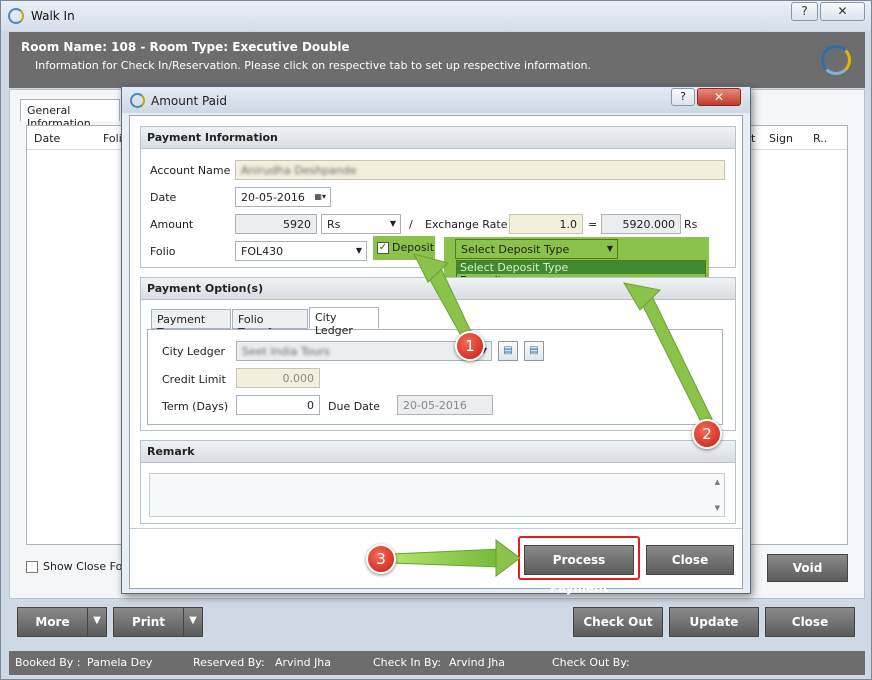  I want to click on check-in-by-value: Arvind Jha, so click(477, 662).